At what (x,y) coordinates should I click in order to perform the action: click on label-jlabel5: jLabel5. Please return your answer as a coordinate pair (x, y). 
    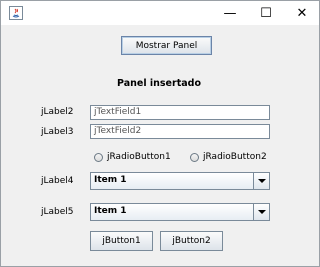
    Looking at the image, I should click on (57, 212).